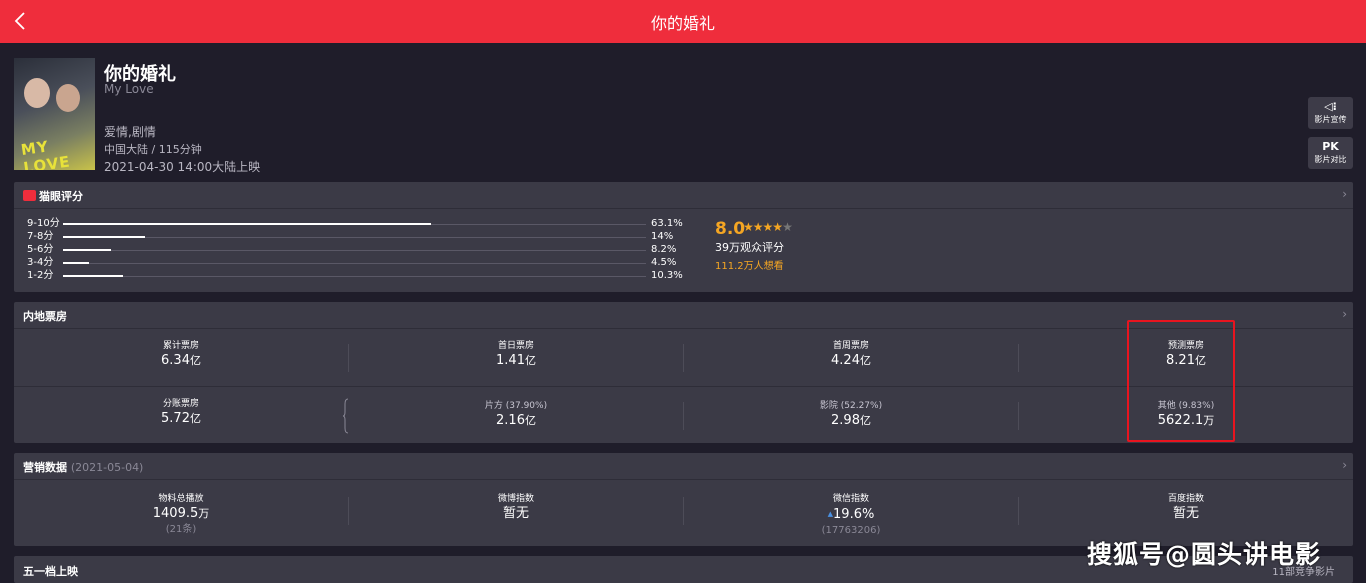 Image resolution: width=1366 pixels, height=583 pixels. Describe the element at coordinates (68, 98) in the screenshot. I see `poster-figure` at that location.